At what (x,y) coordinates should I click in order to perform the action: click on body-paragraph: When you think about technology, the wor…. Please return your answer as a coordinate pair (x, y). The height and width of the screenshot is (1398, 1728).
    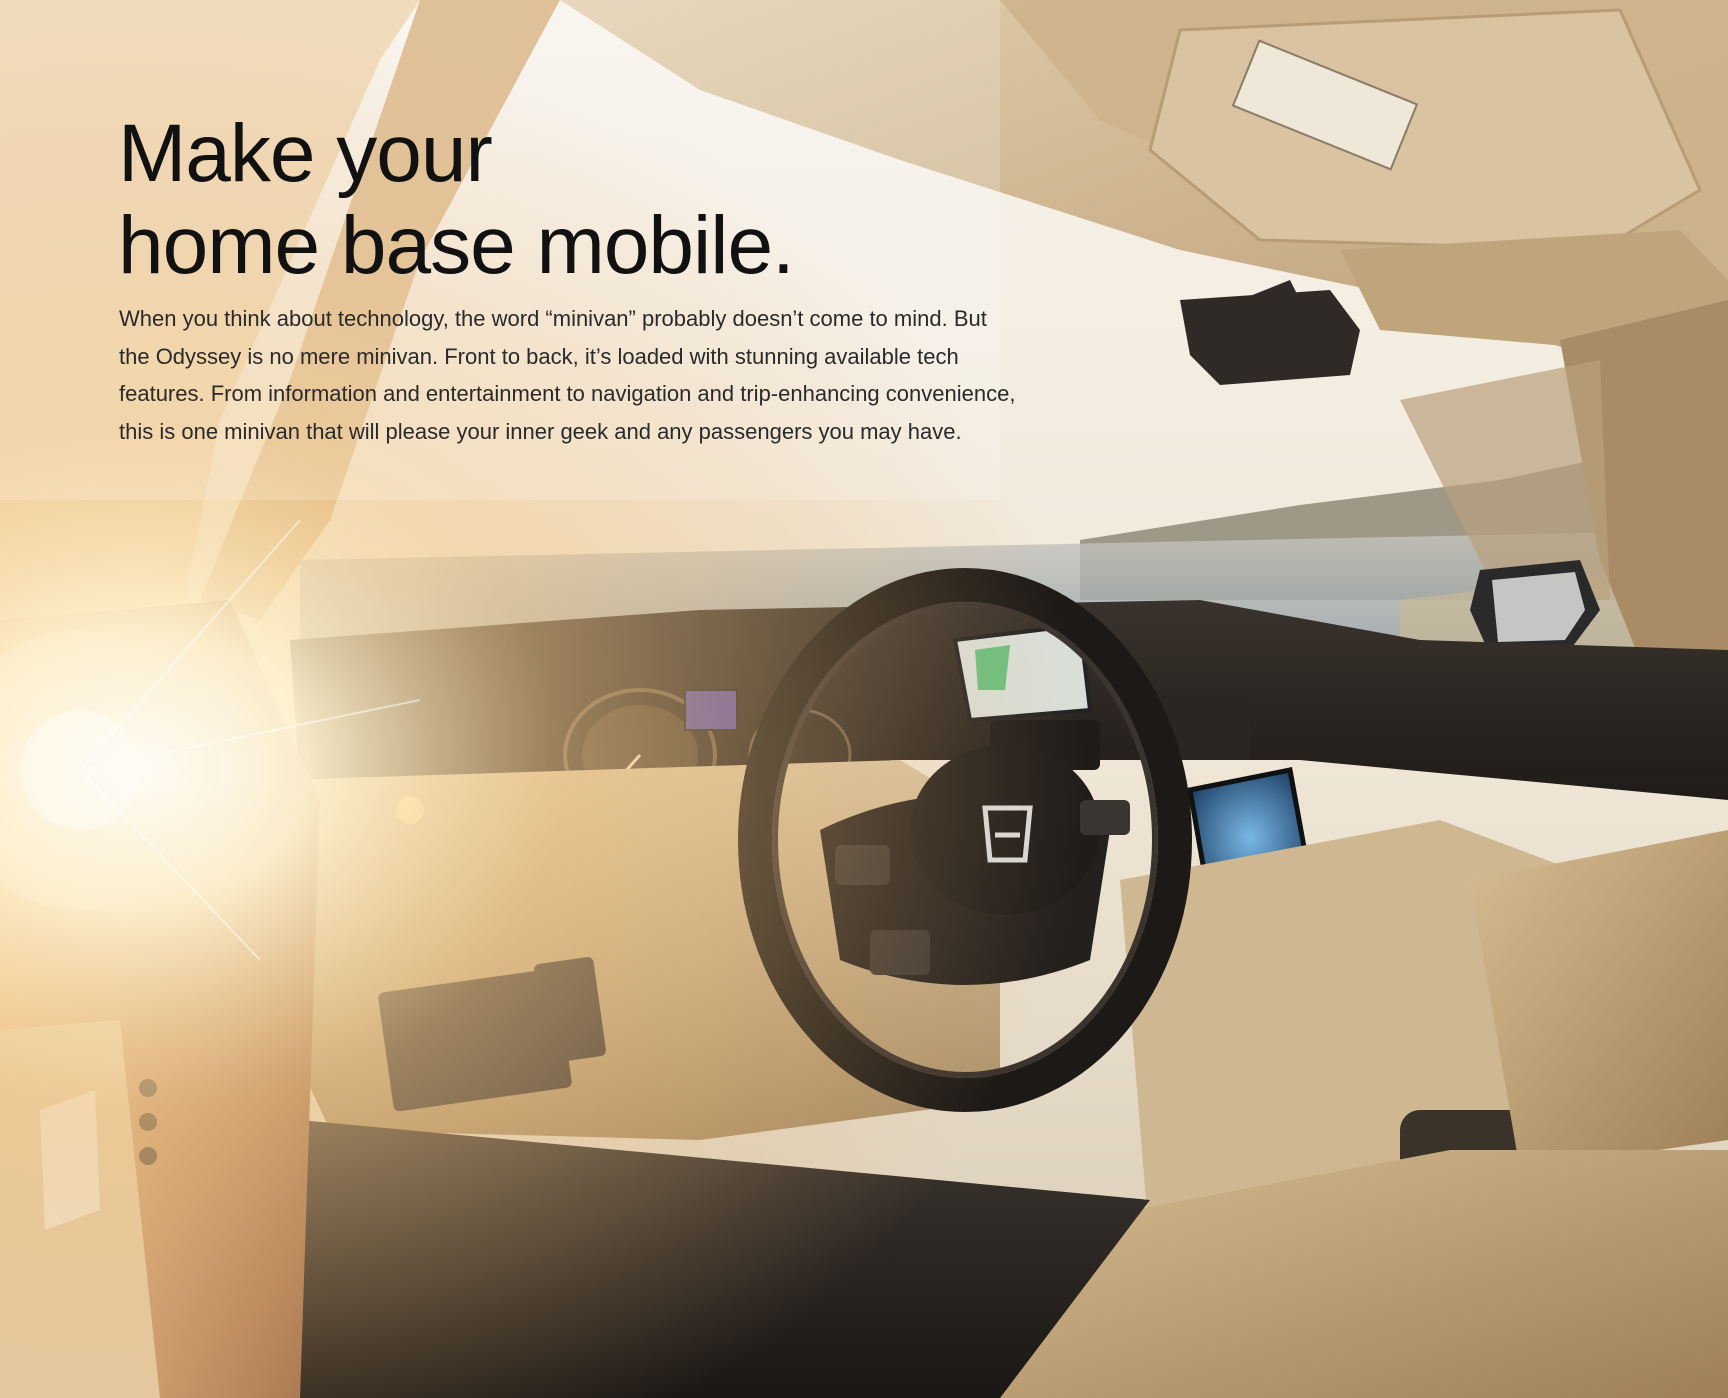
    Looking at the image, I should click on (567, 375).